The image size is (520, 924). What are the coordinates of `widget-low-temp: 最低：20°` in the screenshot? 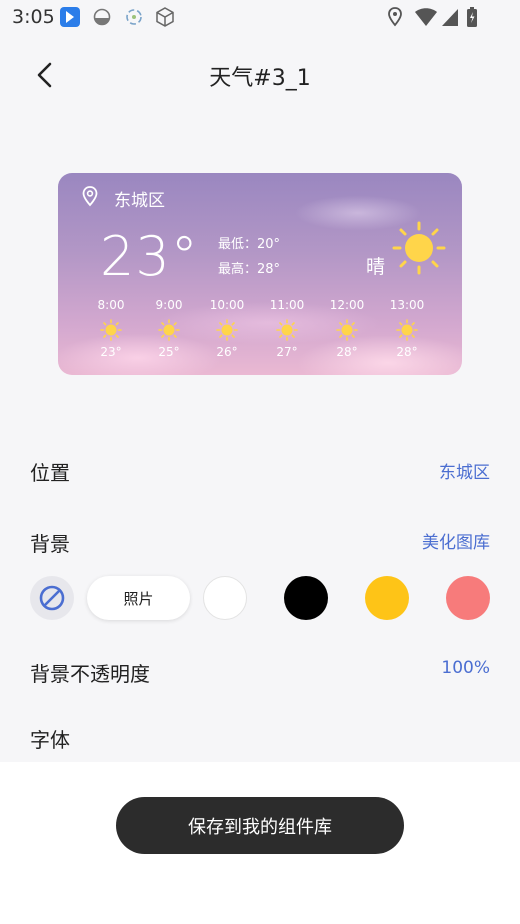 It's located at (249, 244).